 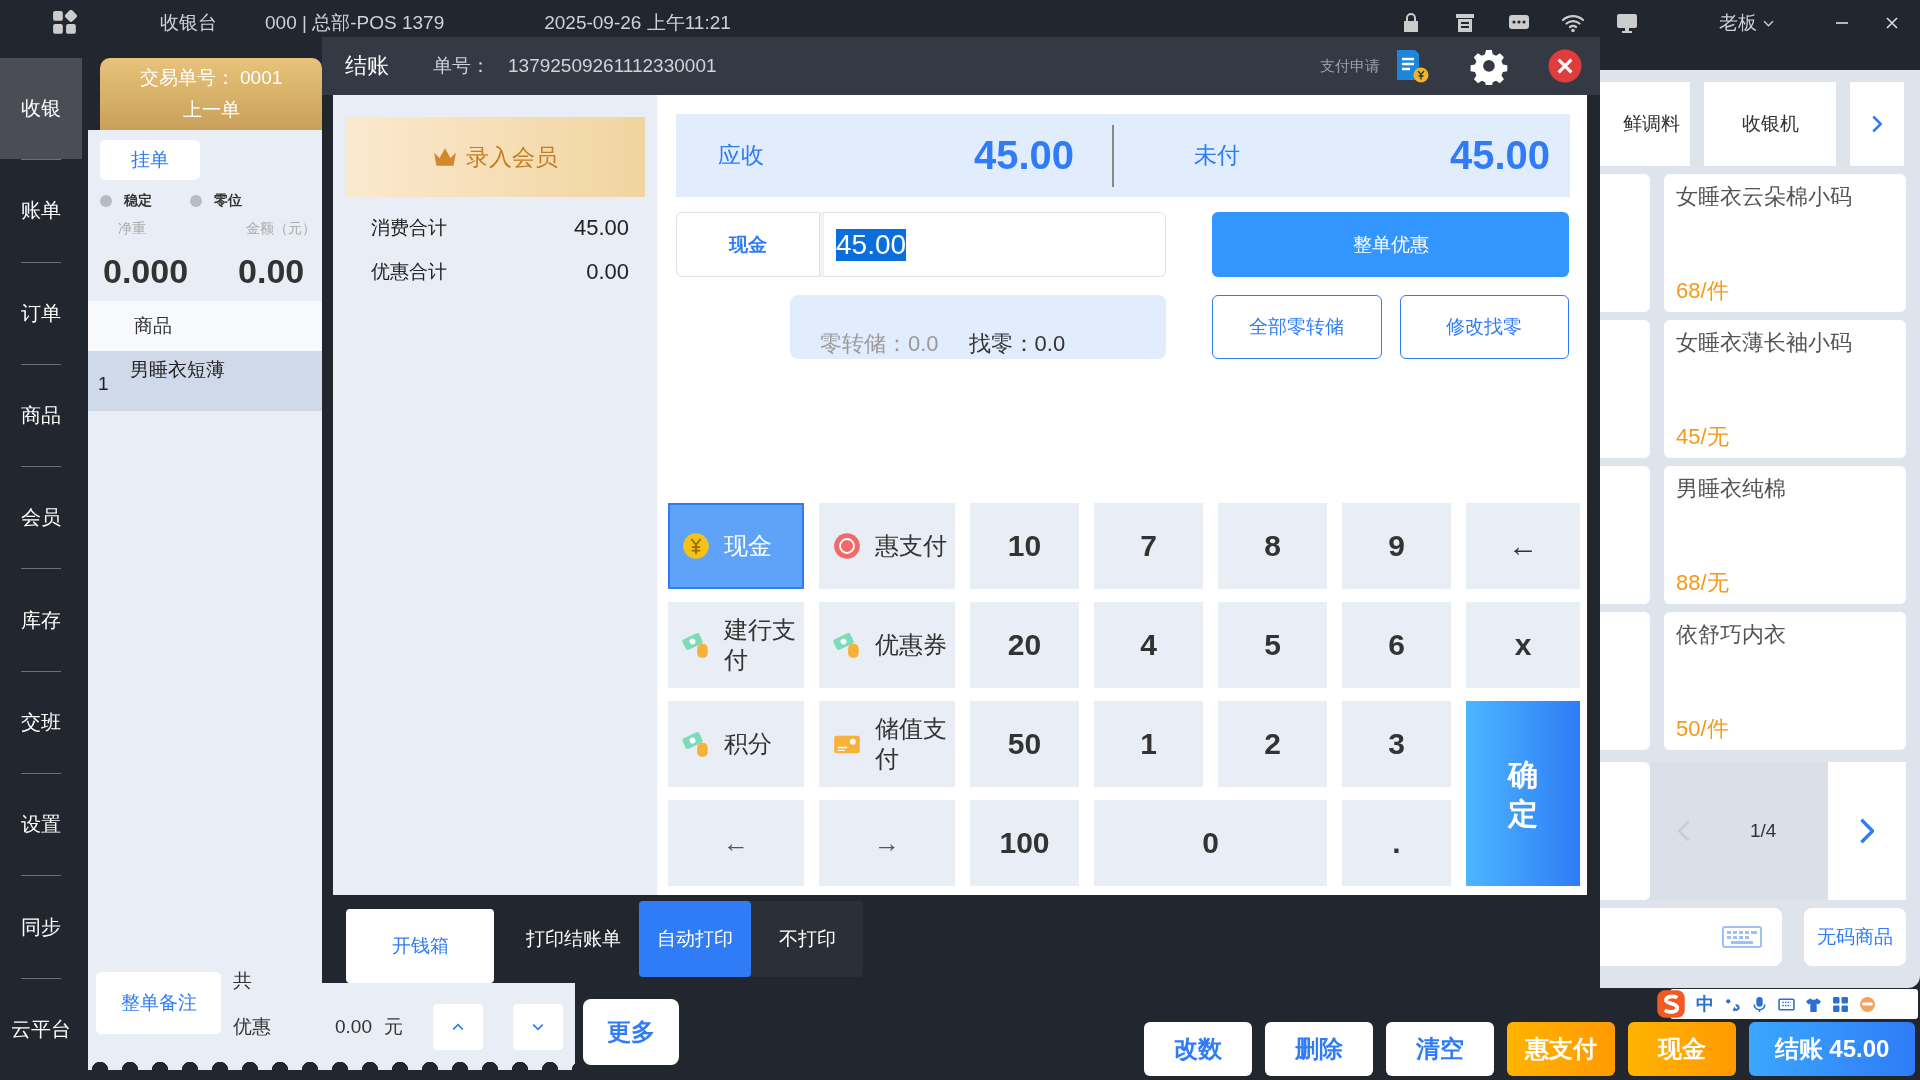 What do you see at coordinates (1297, 327) in the screenshot?
I see `store-all-change-button: 全部零转储` at bounding box center [1297, 327].